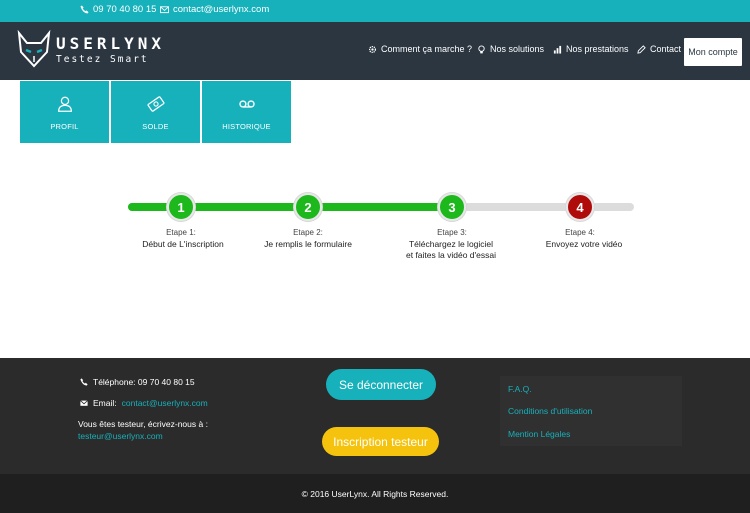  I want to click on copyright-text: © 2016 UserLynx. All Rights Reserved., so click(375, 493).